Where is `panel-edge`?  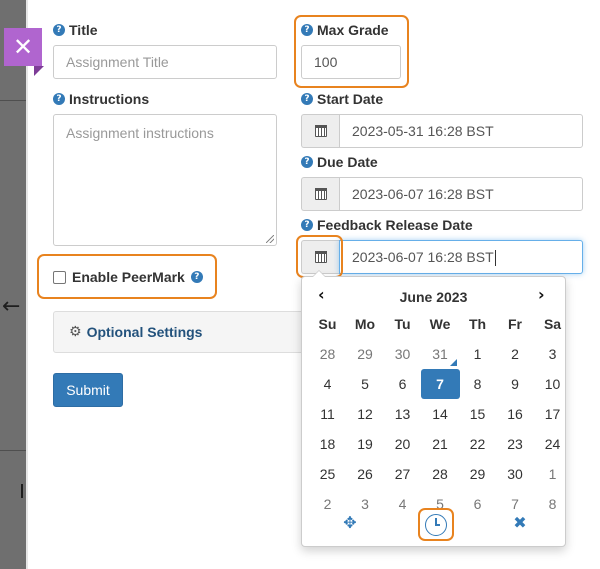
panel-edge is located at coordinates (27, 284).